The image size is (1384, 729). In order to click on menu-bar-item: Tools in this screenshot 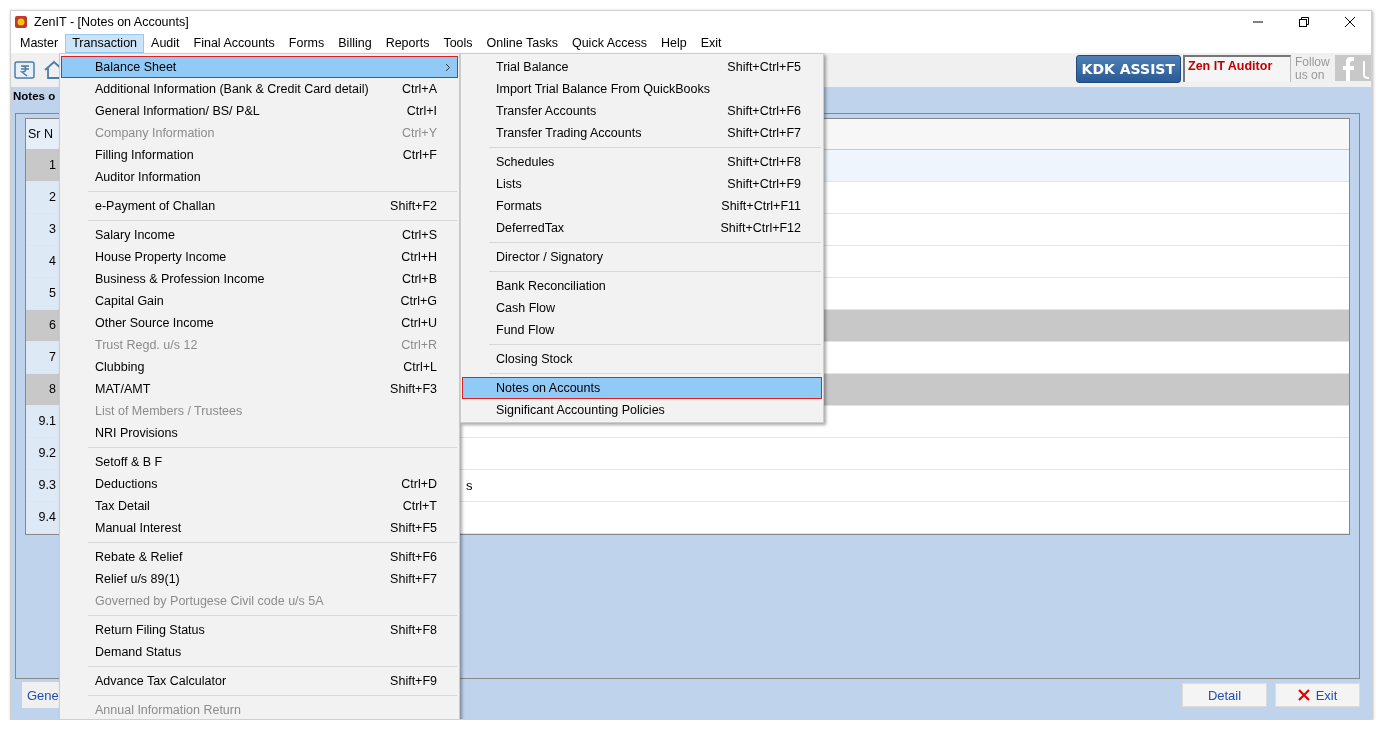, I will do `click(458, 43)`.